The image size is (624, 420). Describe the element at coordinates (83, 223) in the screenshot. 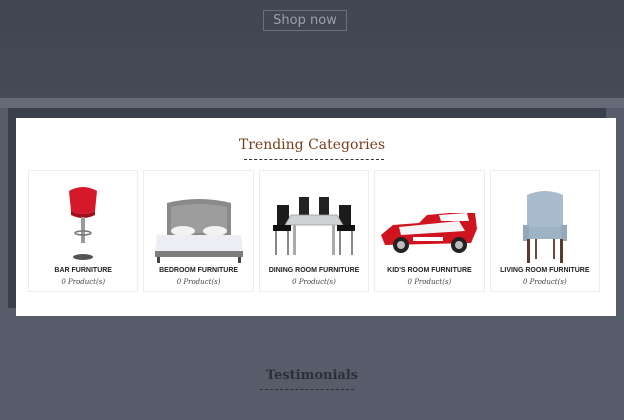

I see `bar-stool-icon` at that location.